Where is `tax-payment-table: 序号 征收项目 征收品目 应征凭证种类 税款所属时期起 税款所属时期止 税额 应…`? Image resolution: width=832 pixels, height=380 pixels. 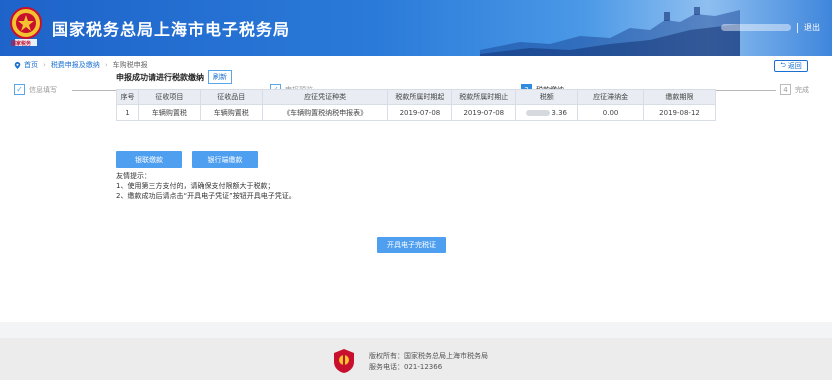
tax-payment-table: 序号 征收项目 征收品目 应征凭证种类 税款所属时期起 税款所属时期止 税额 应… is located at coordinates (416, 105).